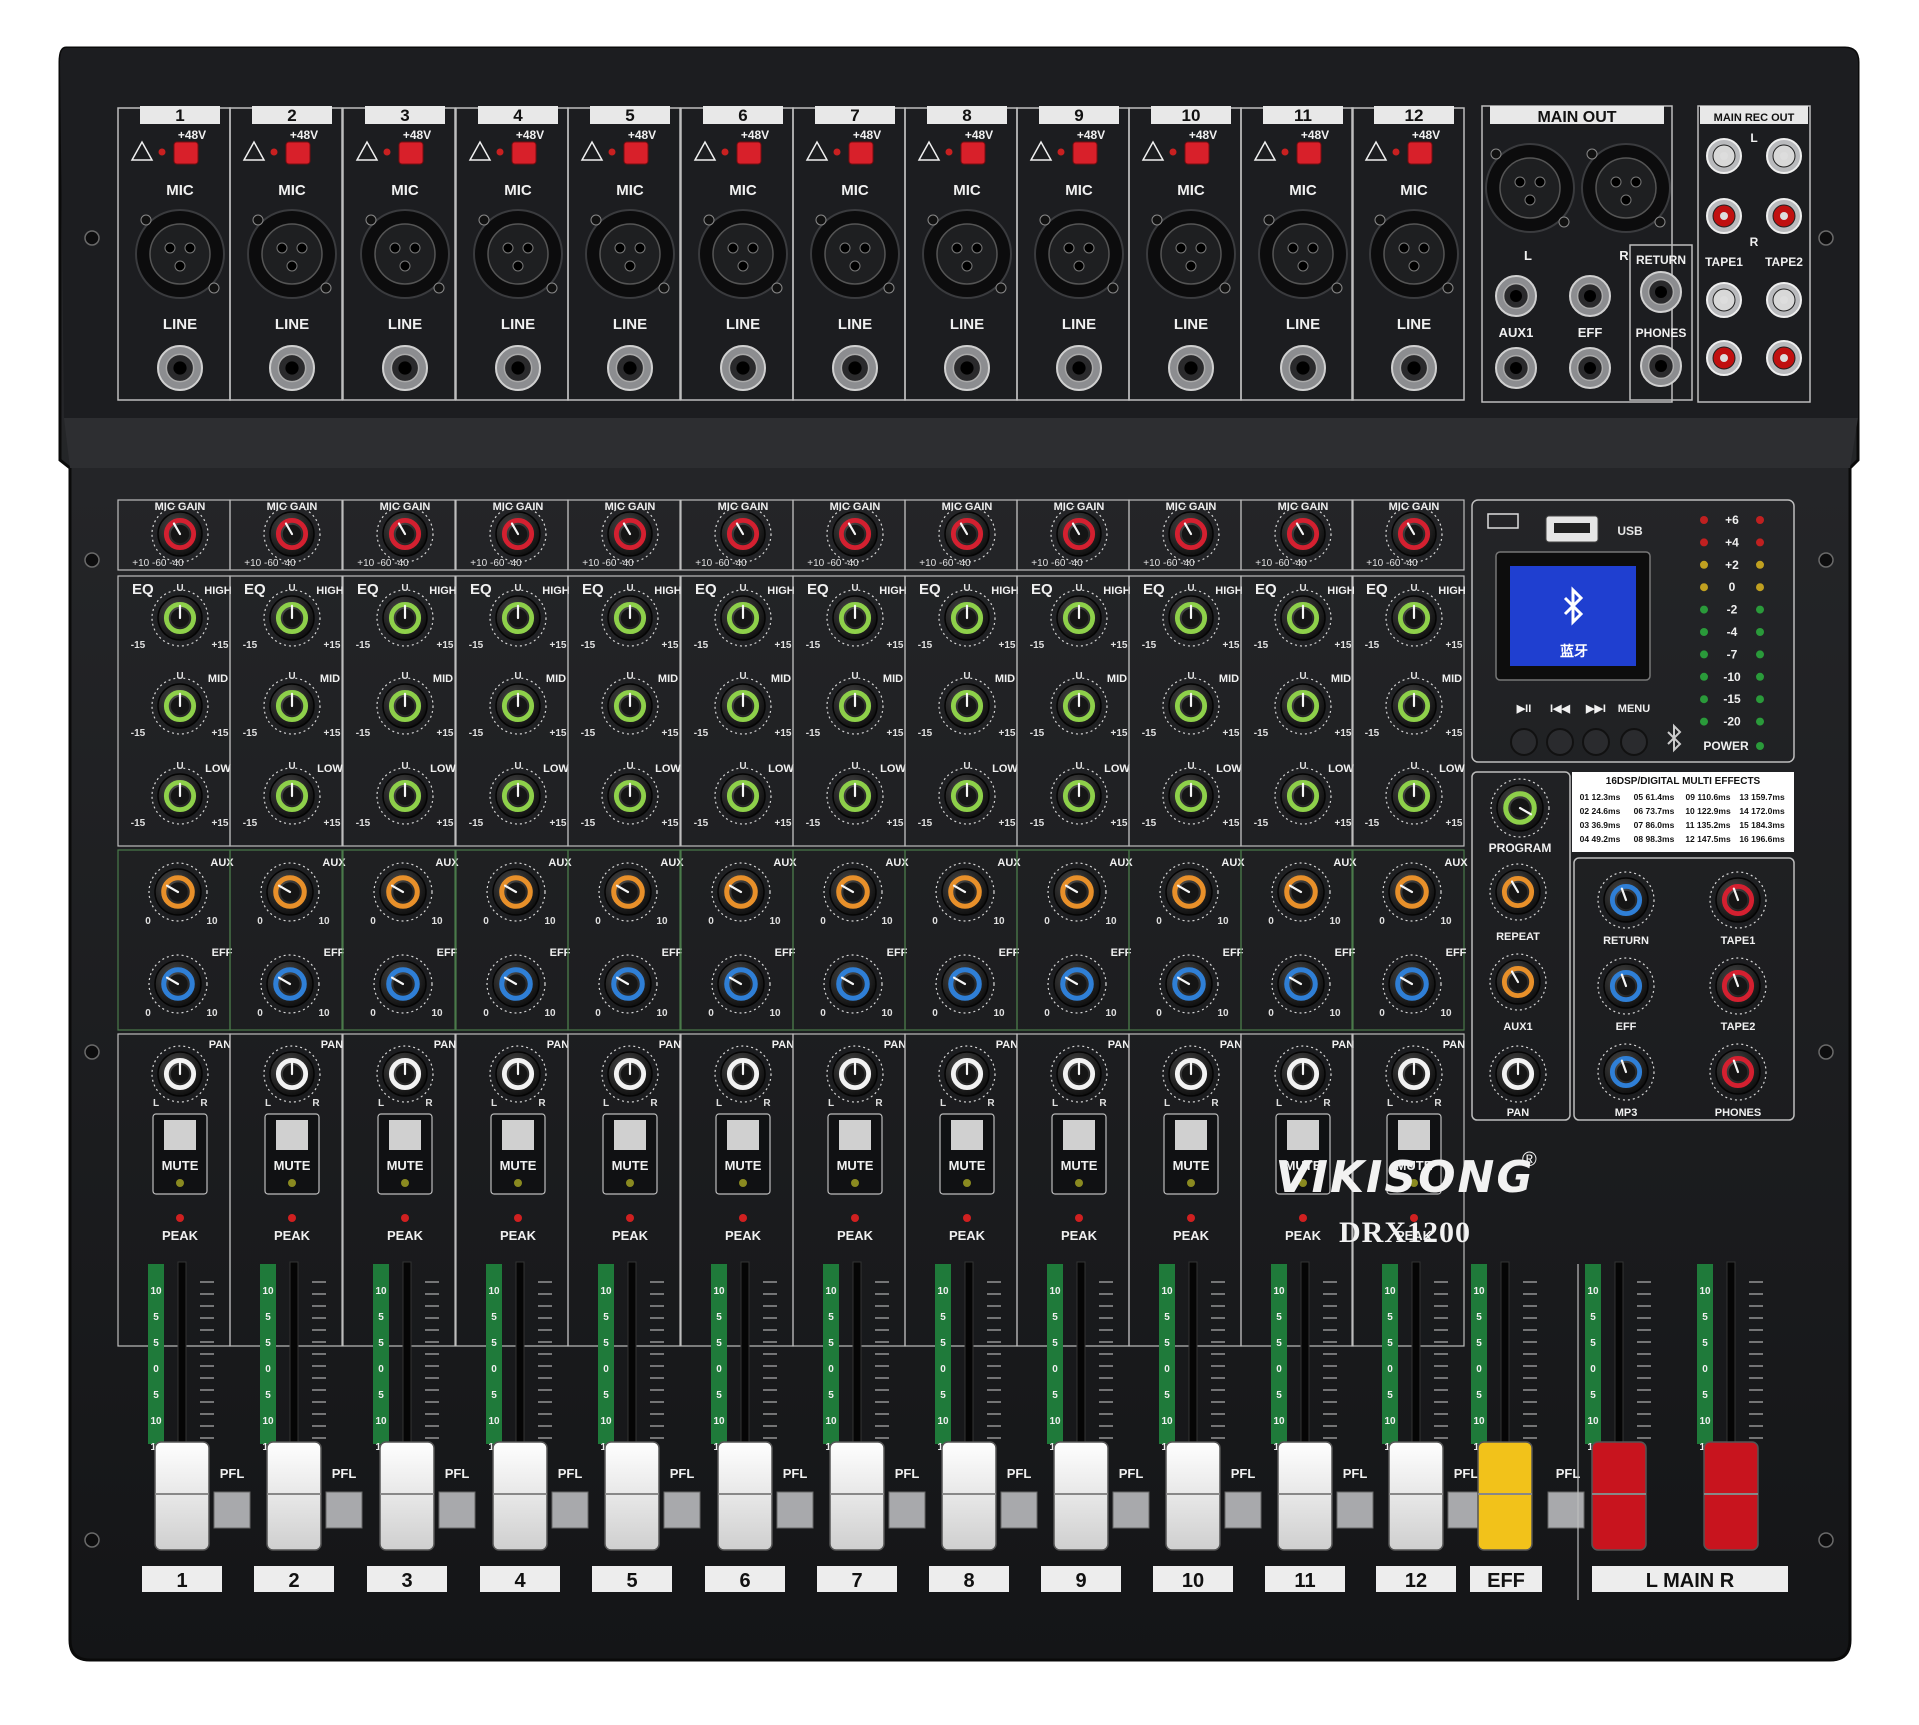  I want to click on ch1-mid-min: -15, so click(138, 733).